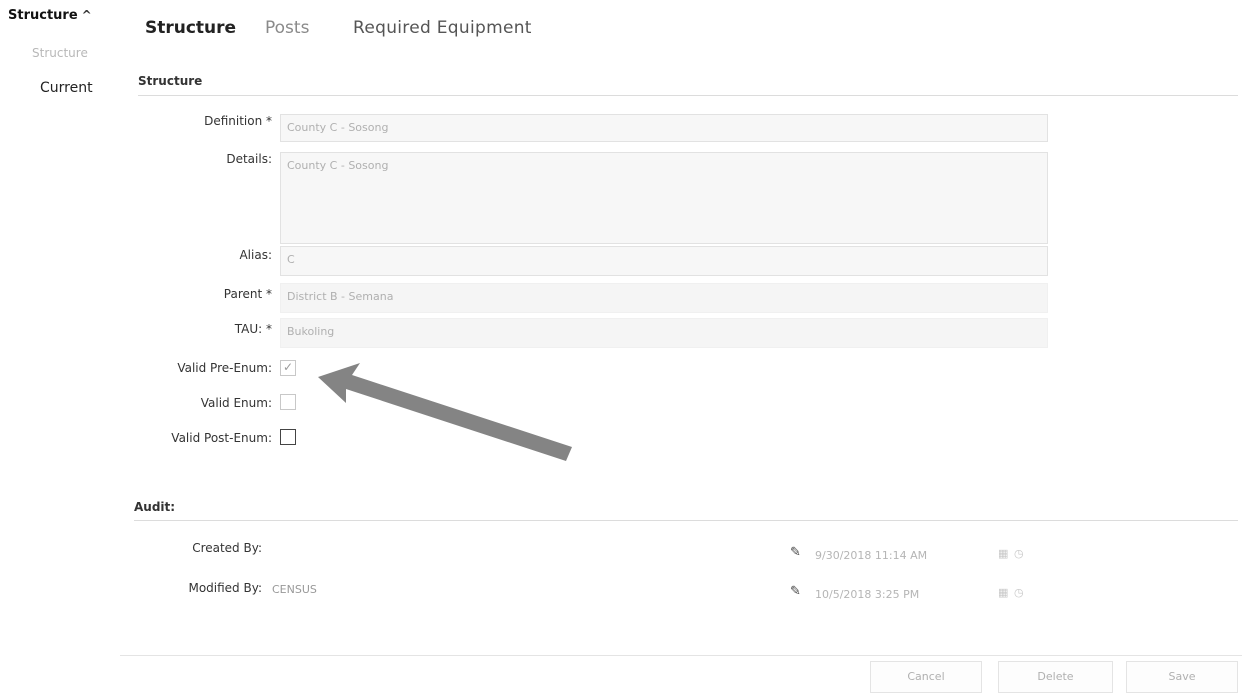 The height and width of the screenshot is (695, 1242). What do you see at coordinates (56, 347) in the screenshot?
I see `sidebar: Structure ^ Structure Current` at bounding box center [56, 347].